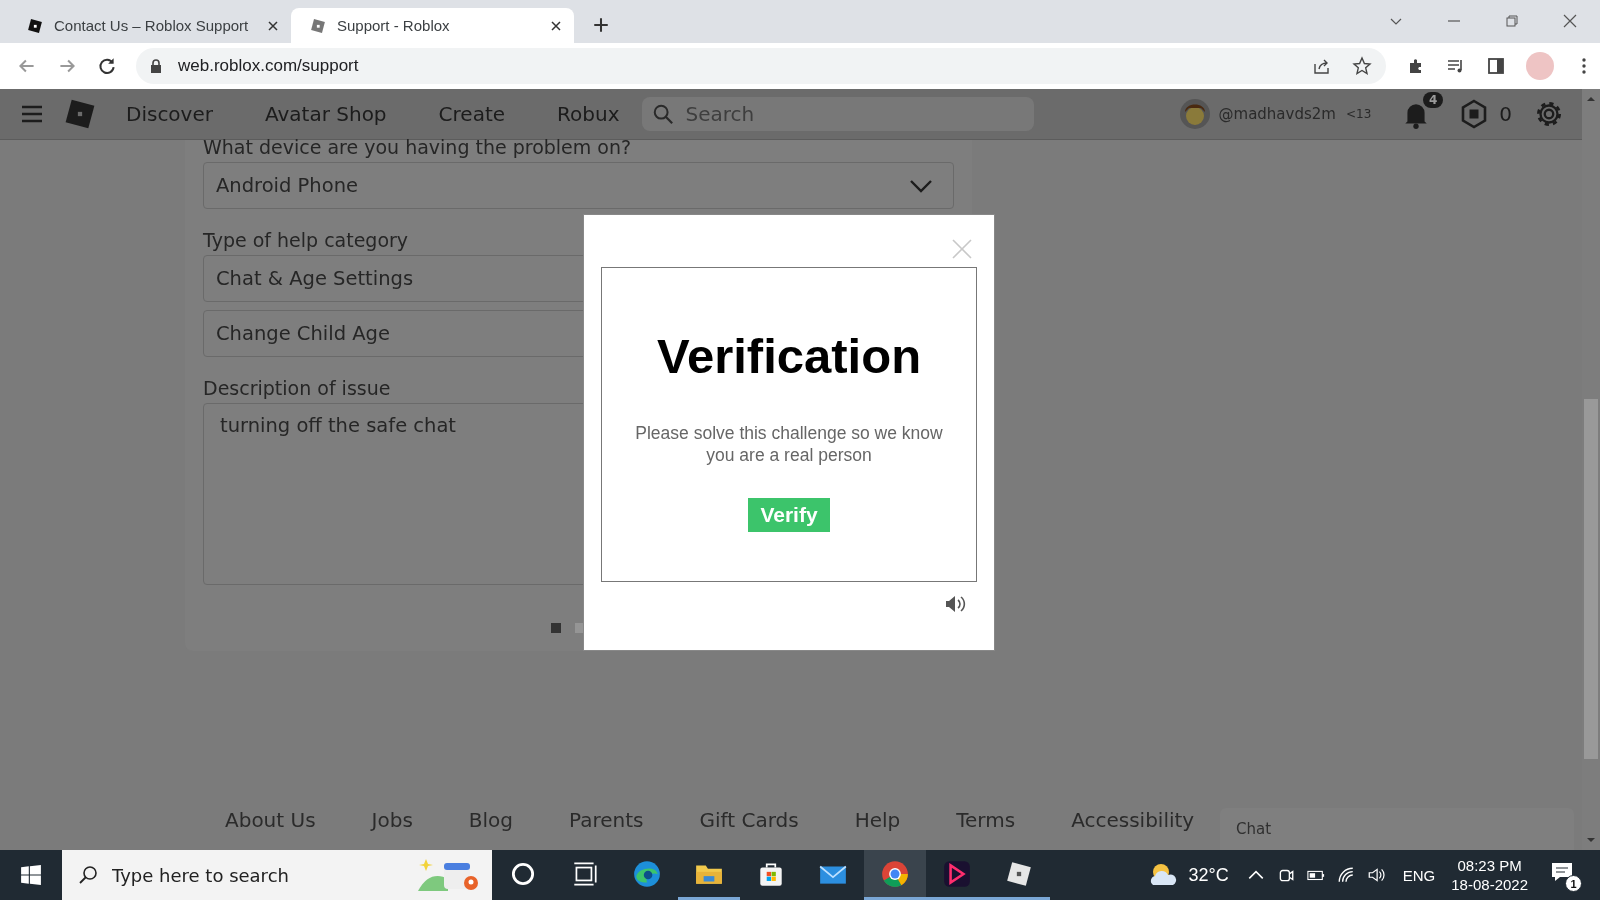 The height and width of the screenshot is (900, 1600). Describe the element at coordinates (578, 185) in the screenshot. I see `device-dropdown: Android Phone` at that location.